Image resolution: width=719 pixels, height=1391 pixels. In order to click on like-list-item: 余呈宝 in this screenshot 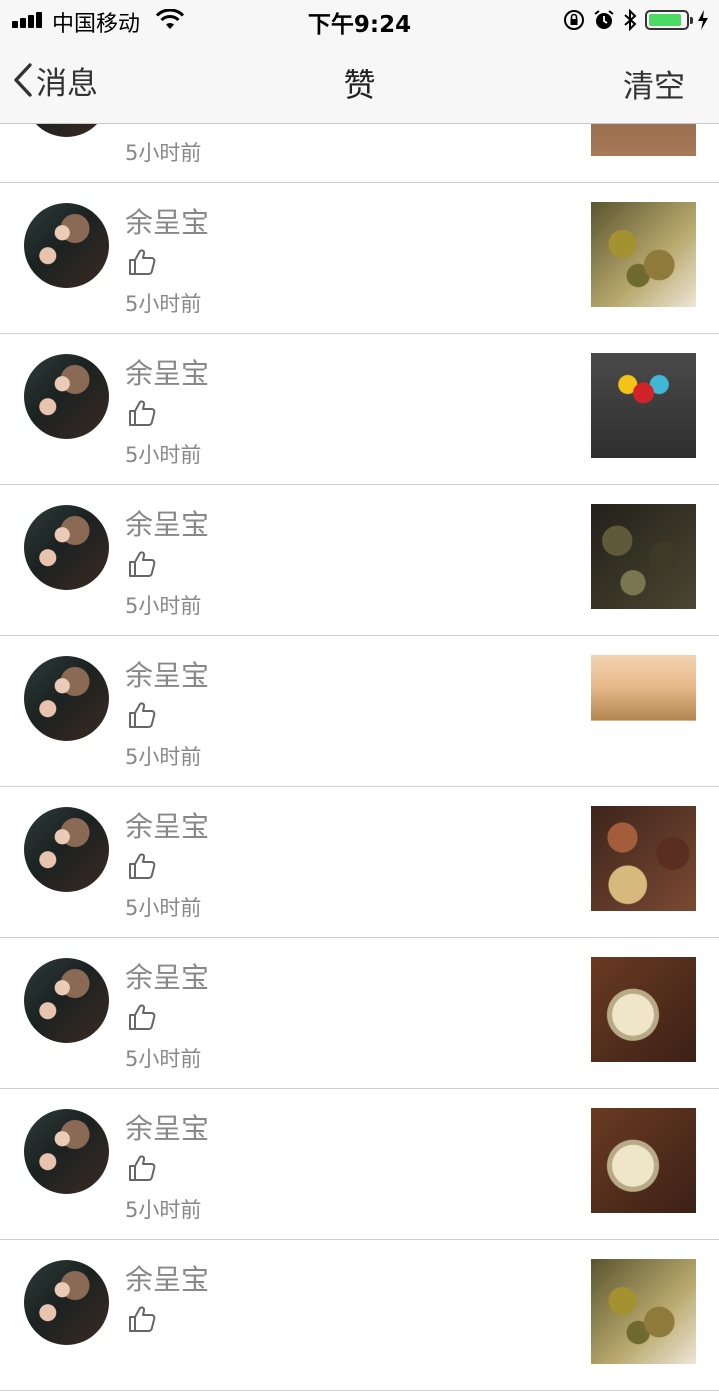, I will do `click(359, 1315)`.